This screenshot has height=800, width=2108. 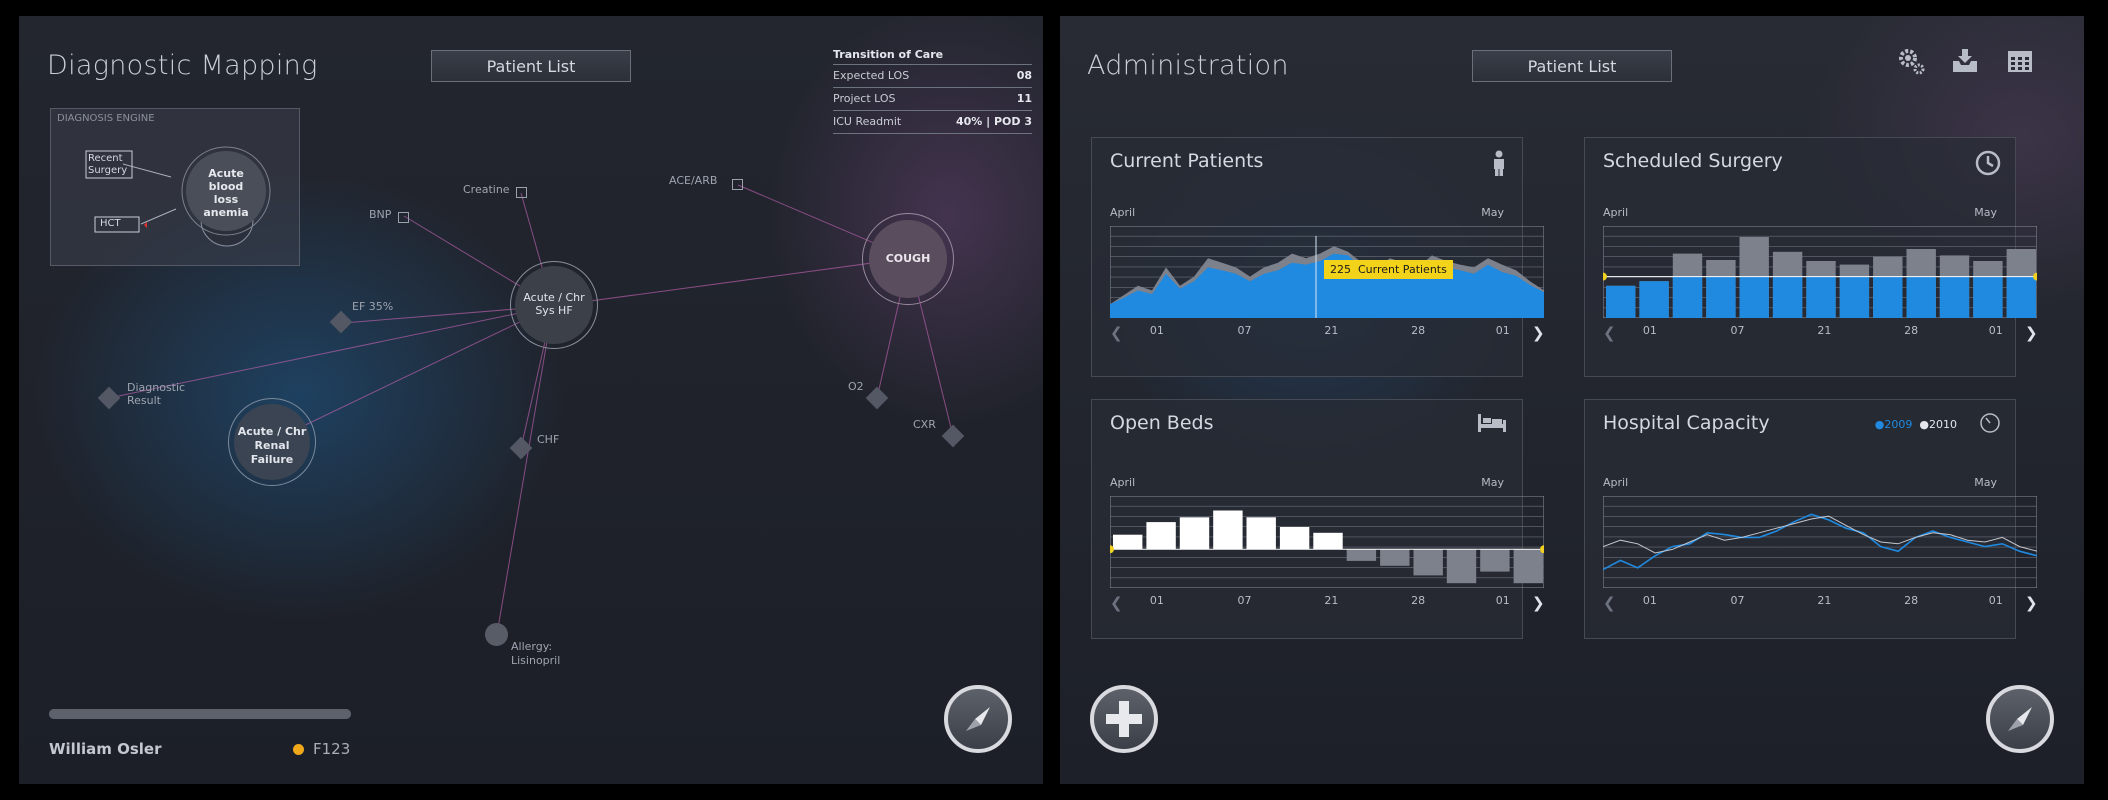 I want to click on diagnostic-result-label: Diagnostic Result, so click(x=156, y=394).